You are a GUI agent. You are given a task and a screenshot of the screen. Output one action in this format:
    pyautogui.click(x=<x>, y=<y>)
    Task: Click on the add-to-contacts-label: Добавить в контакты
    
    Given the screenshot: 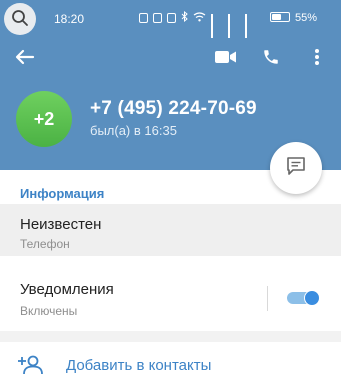 What is the action you would take?
    pyautogui.click(x=139, y=365)
    